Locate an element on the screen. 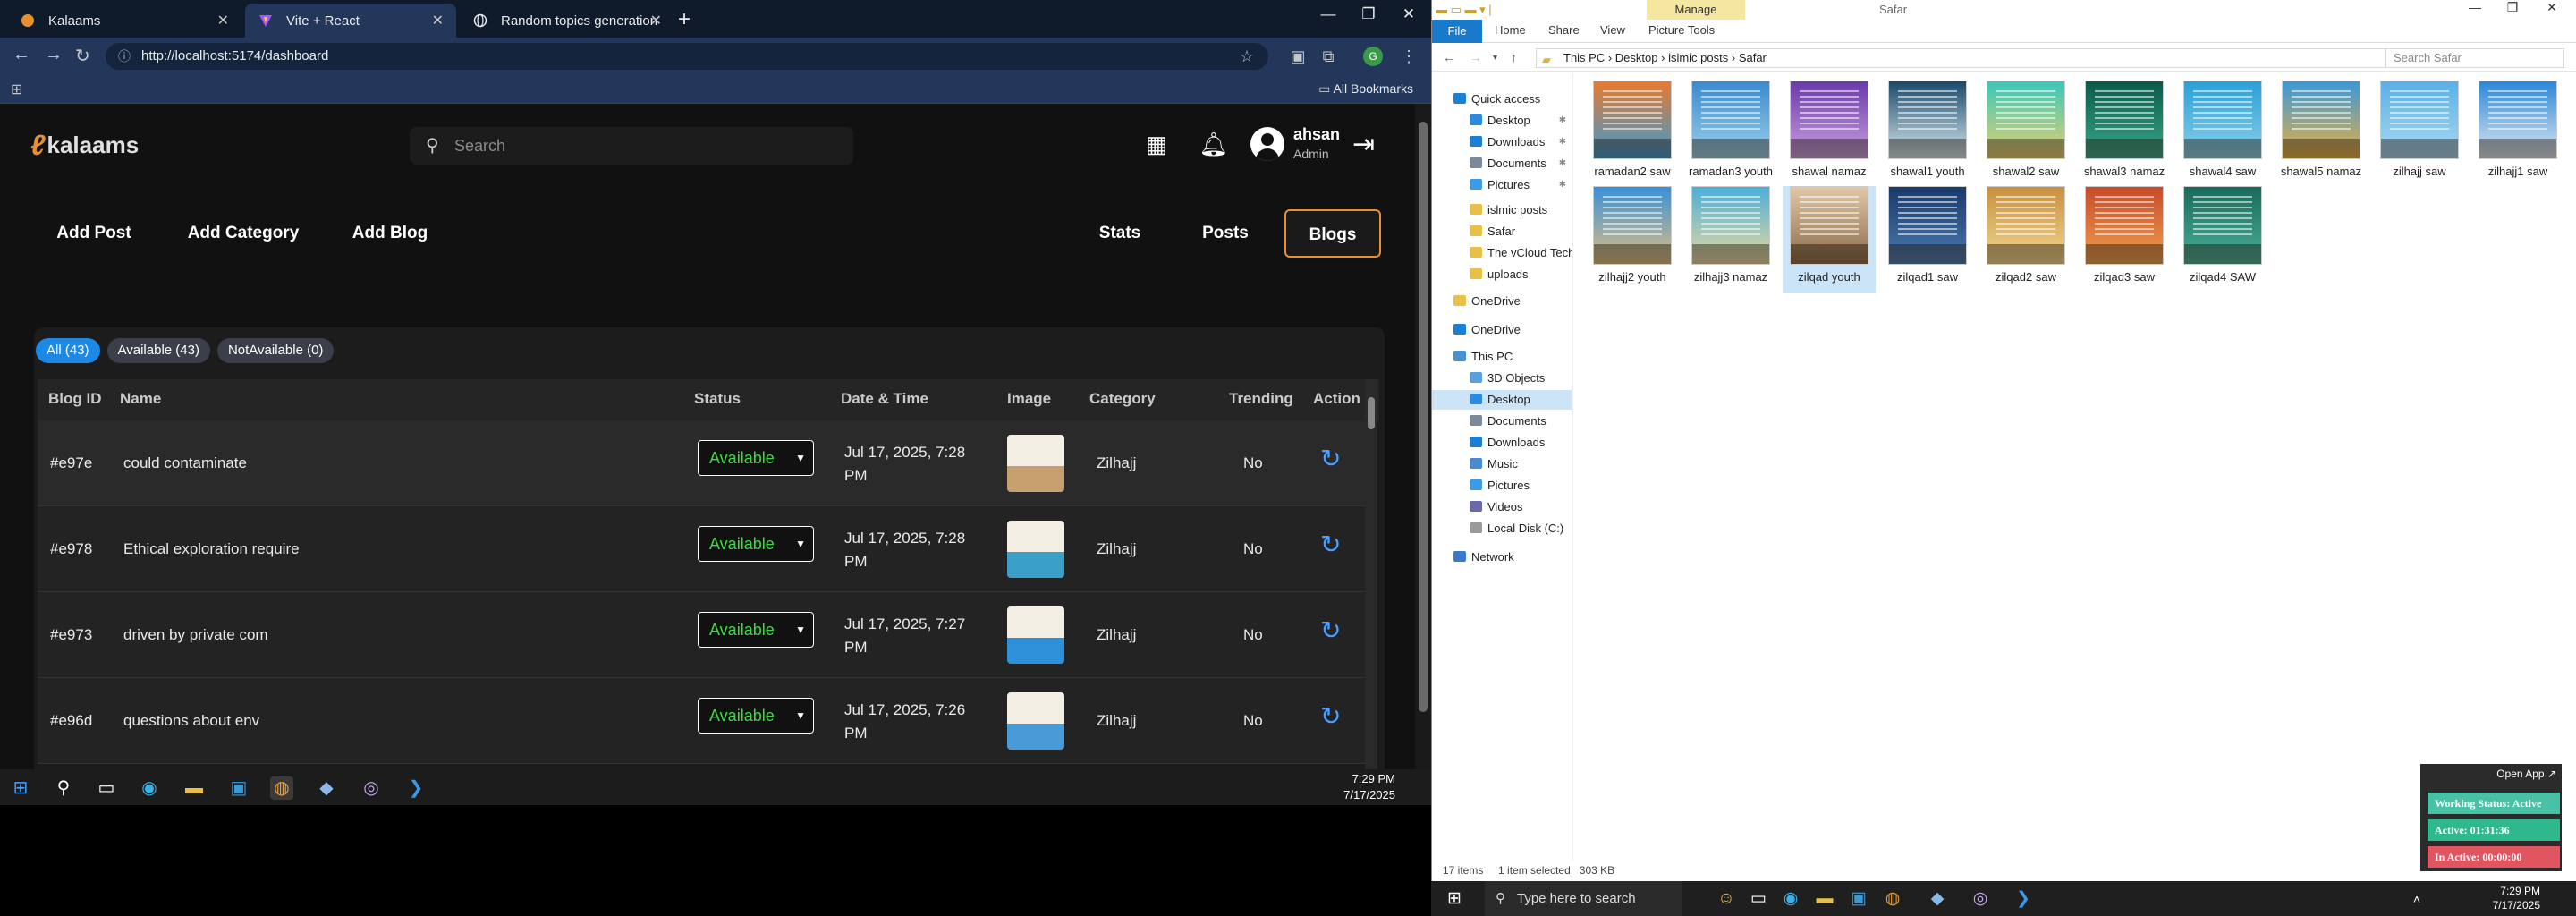 The height and width of the screenshot is (916, 2576). open-app-link: Open App ↗ is located at coordinates (2526, 774).